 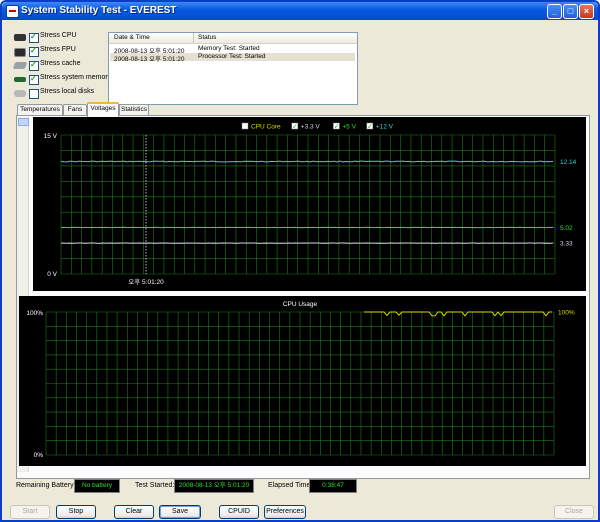 I want to click on series-value-label: 5.02, so click(x=566, y=228).